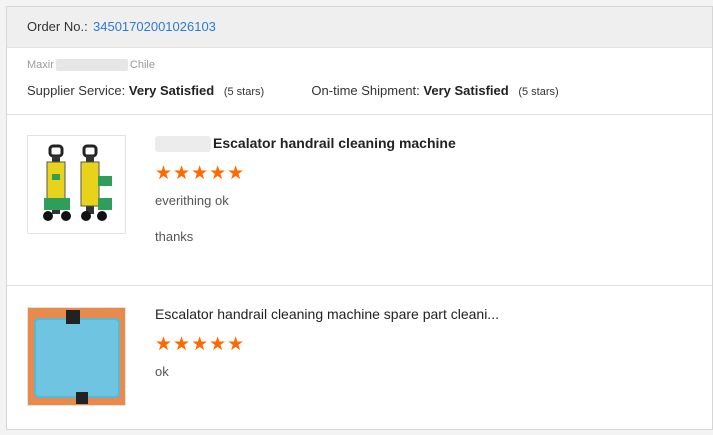 The height and width of the screenshot is (435, 713). What do you see at coordinates (359, 27) in the screenshot?
I see `order-header: Order No.: 34501702001026103` at bounding box center [359, 27].